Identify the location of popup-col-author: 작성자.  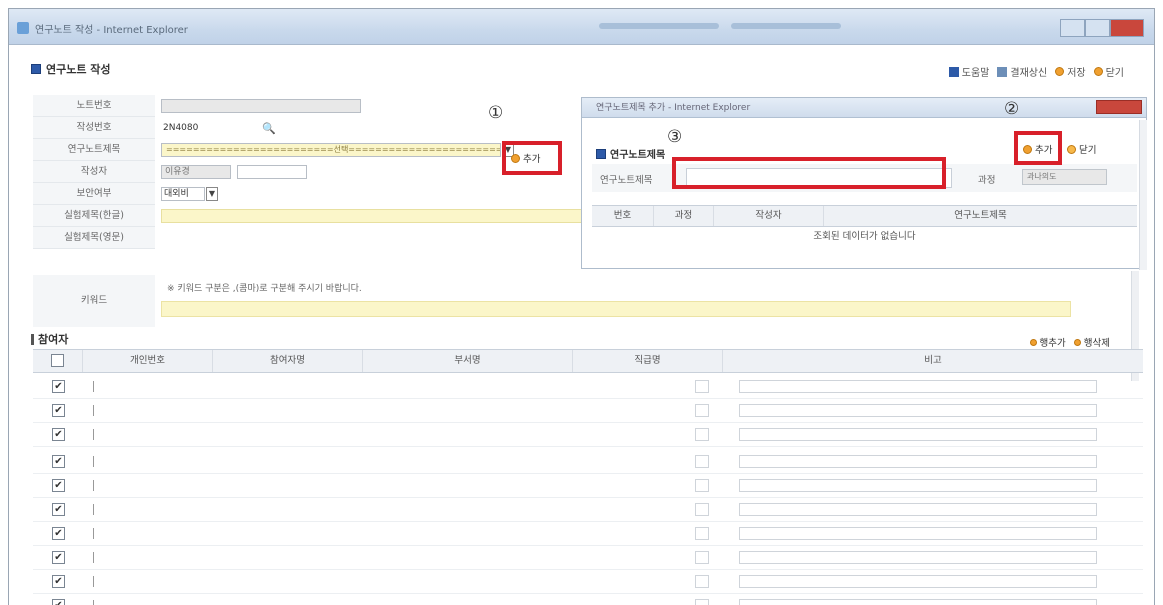
(769, 216).